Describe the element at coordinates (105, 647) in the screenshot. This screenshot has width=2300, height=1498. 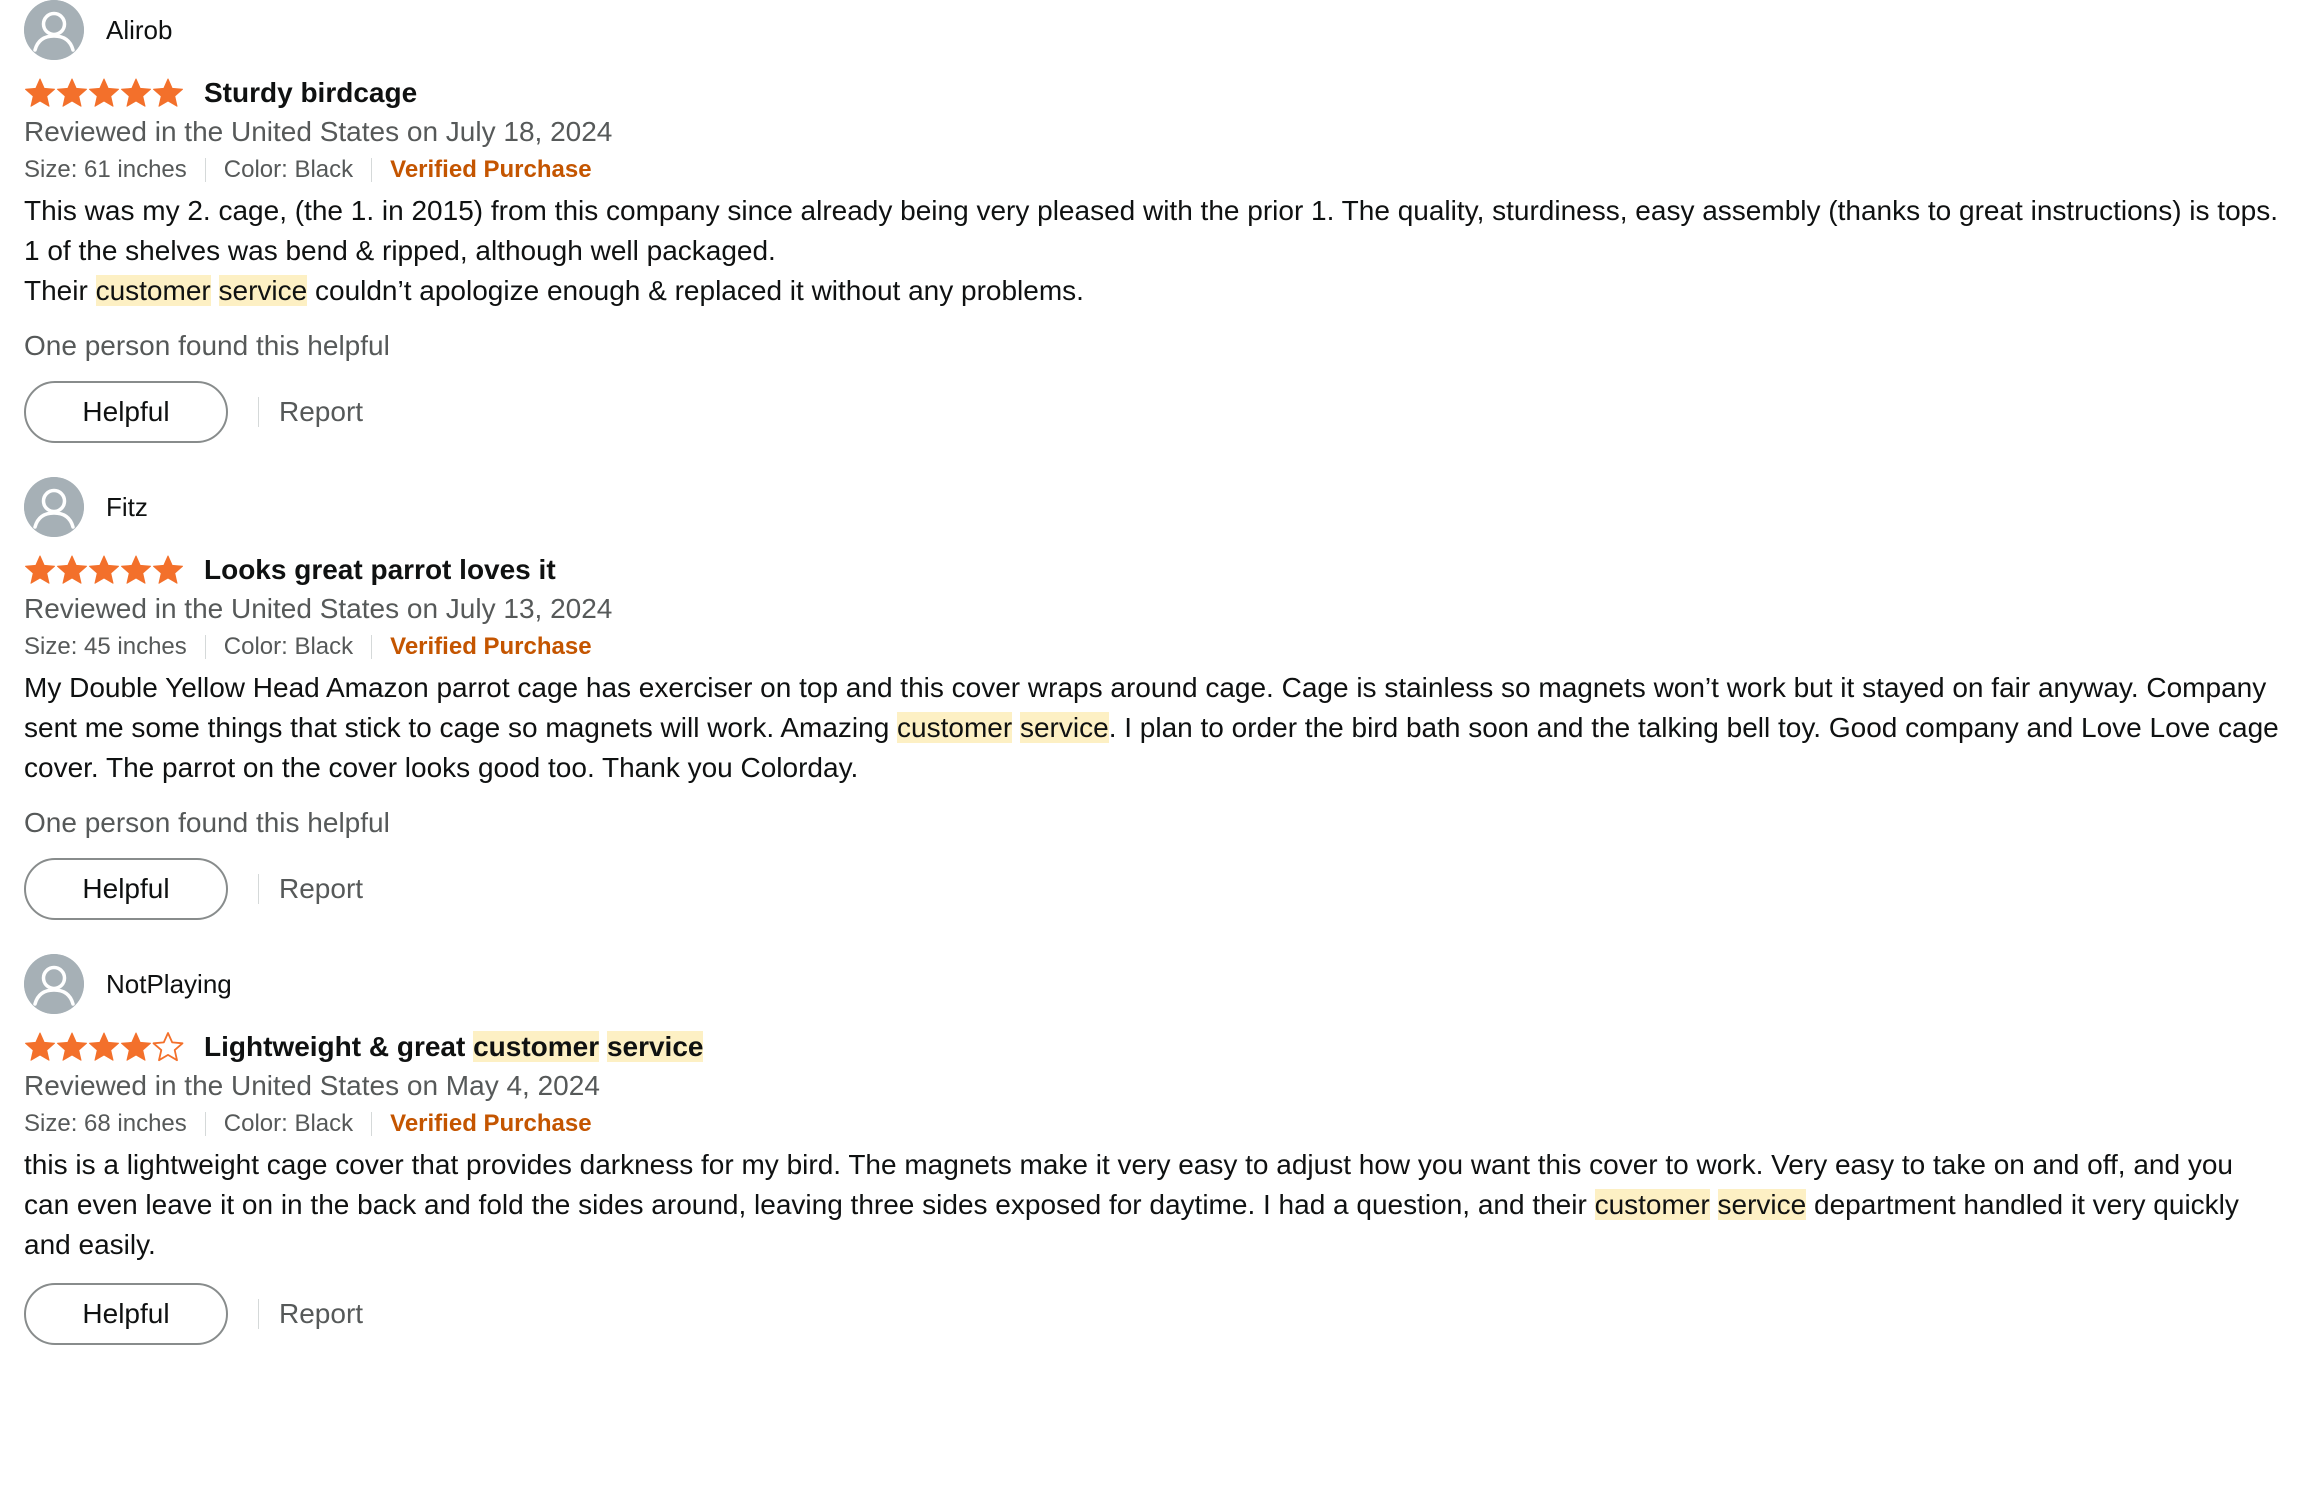
I see `size-label: Size: 45 inches` at that location.